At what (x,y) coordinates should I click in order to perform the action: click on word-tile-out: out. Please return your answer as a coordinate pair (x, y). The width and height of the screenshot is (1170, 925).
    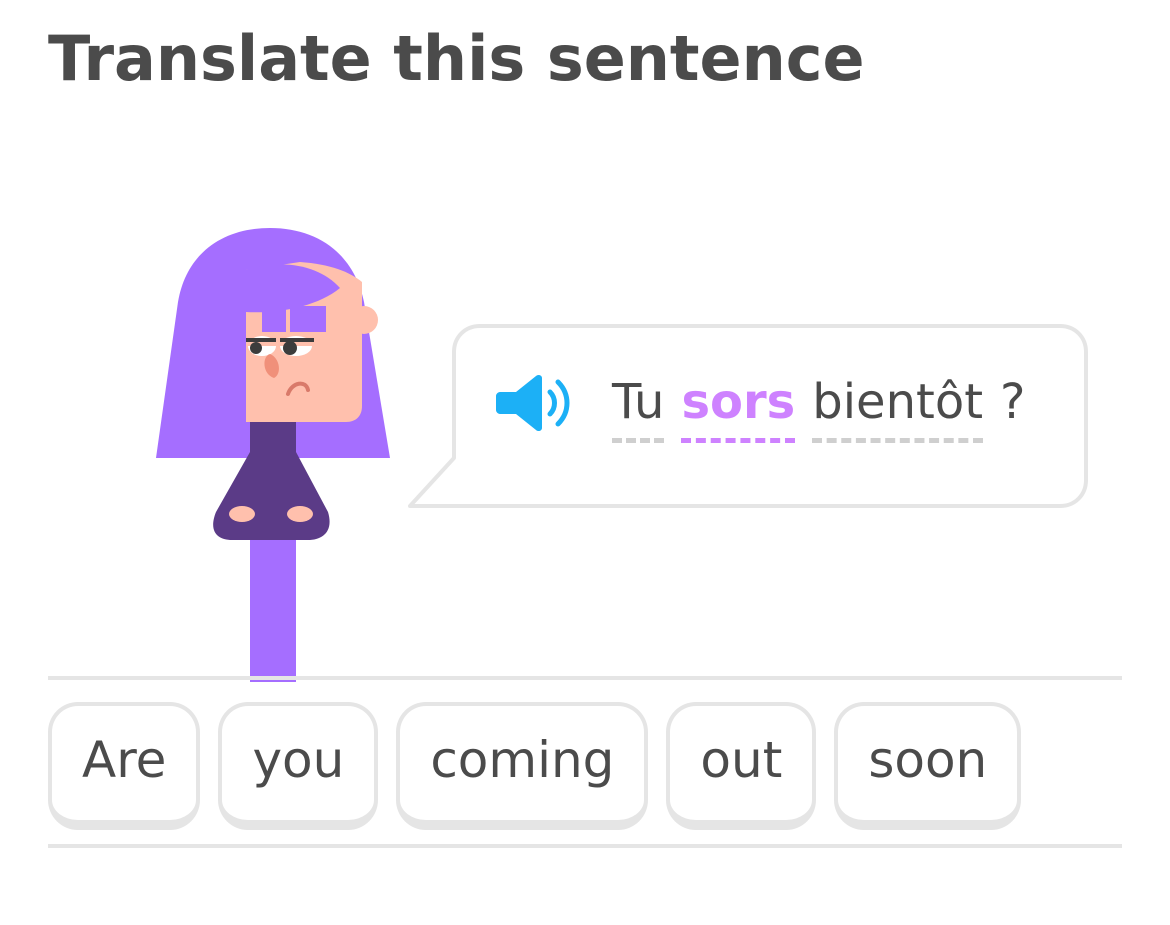
    Looking at the image, I should click on (741, 766).